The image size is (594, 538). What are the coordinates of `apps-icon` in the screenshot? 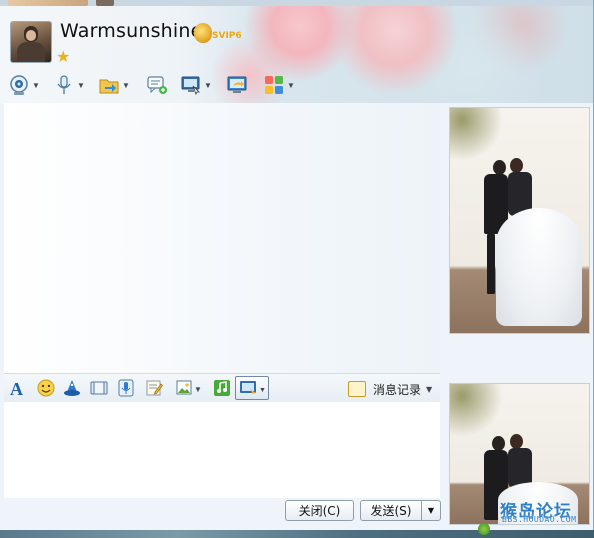 It's located at (274, 85).